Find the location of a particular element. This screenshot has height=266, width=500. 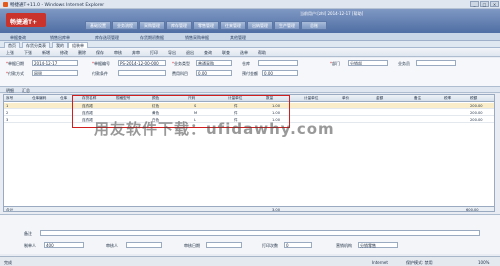

auditor-label: 审核人 is located at coordinates (112, 245).